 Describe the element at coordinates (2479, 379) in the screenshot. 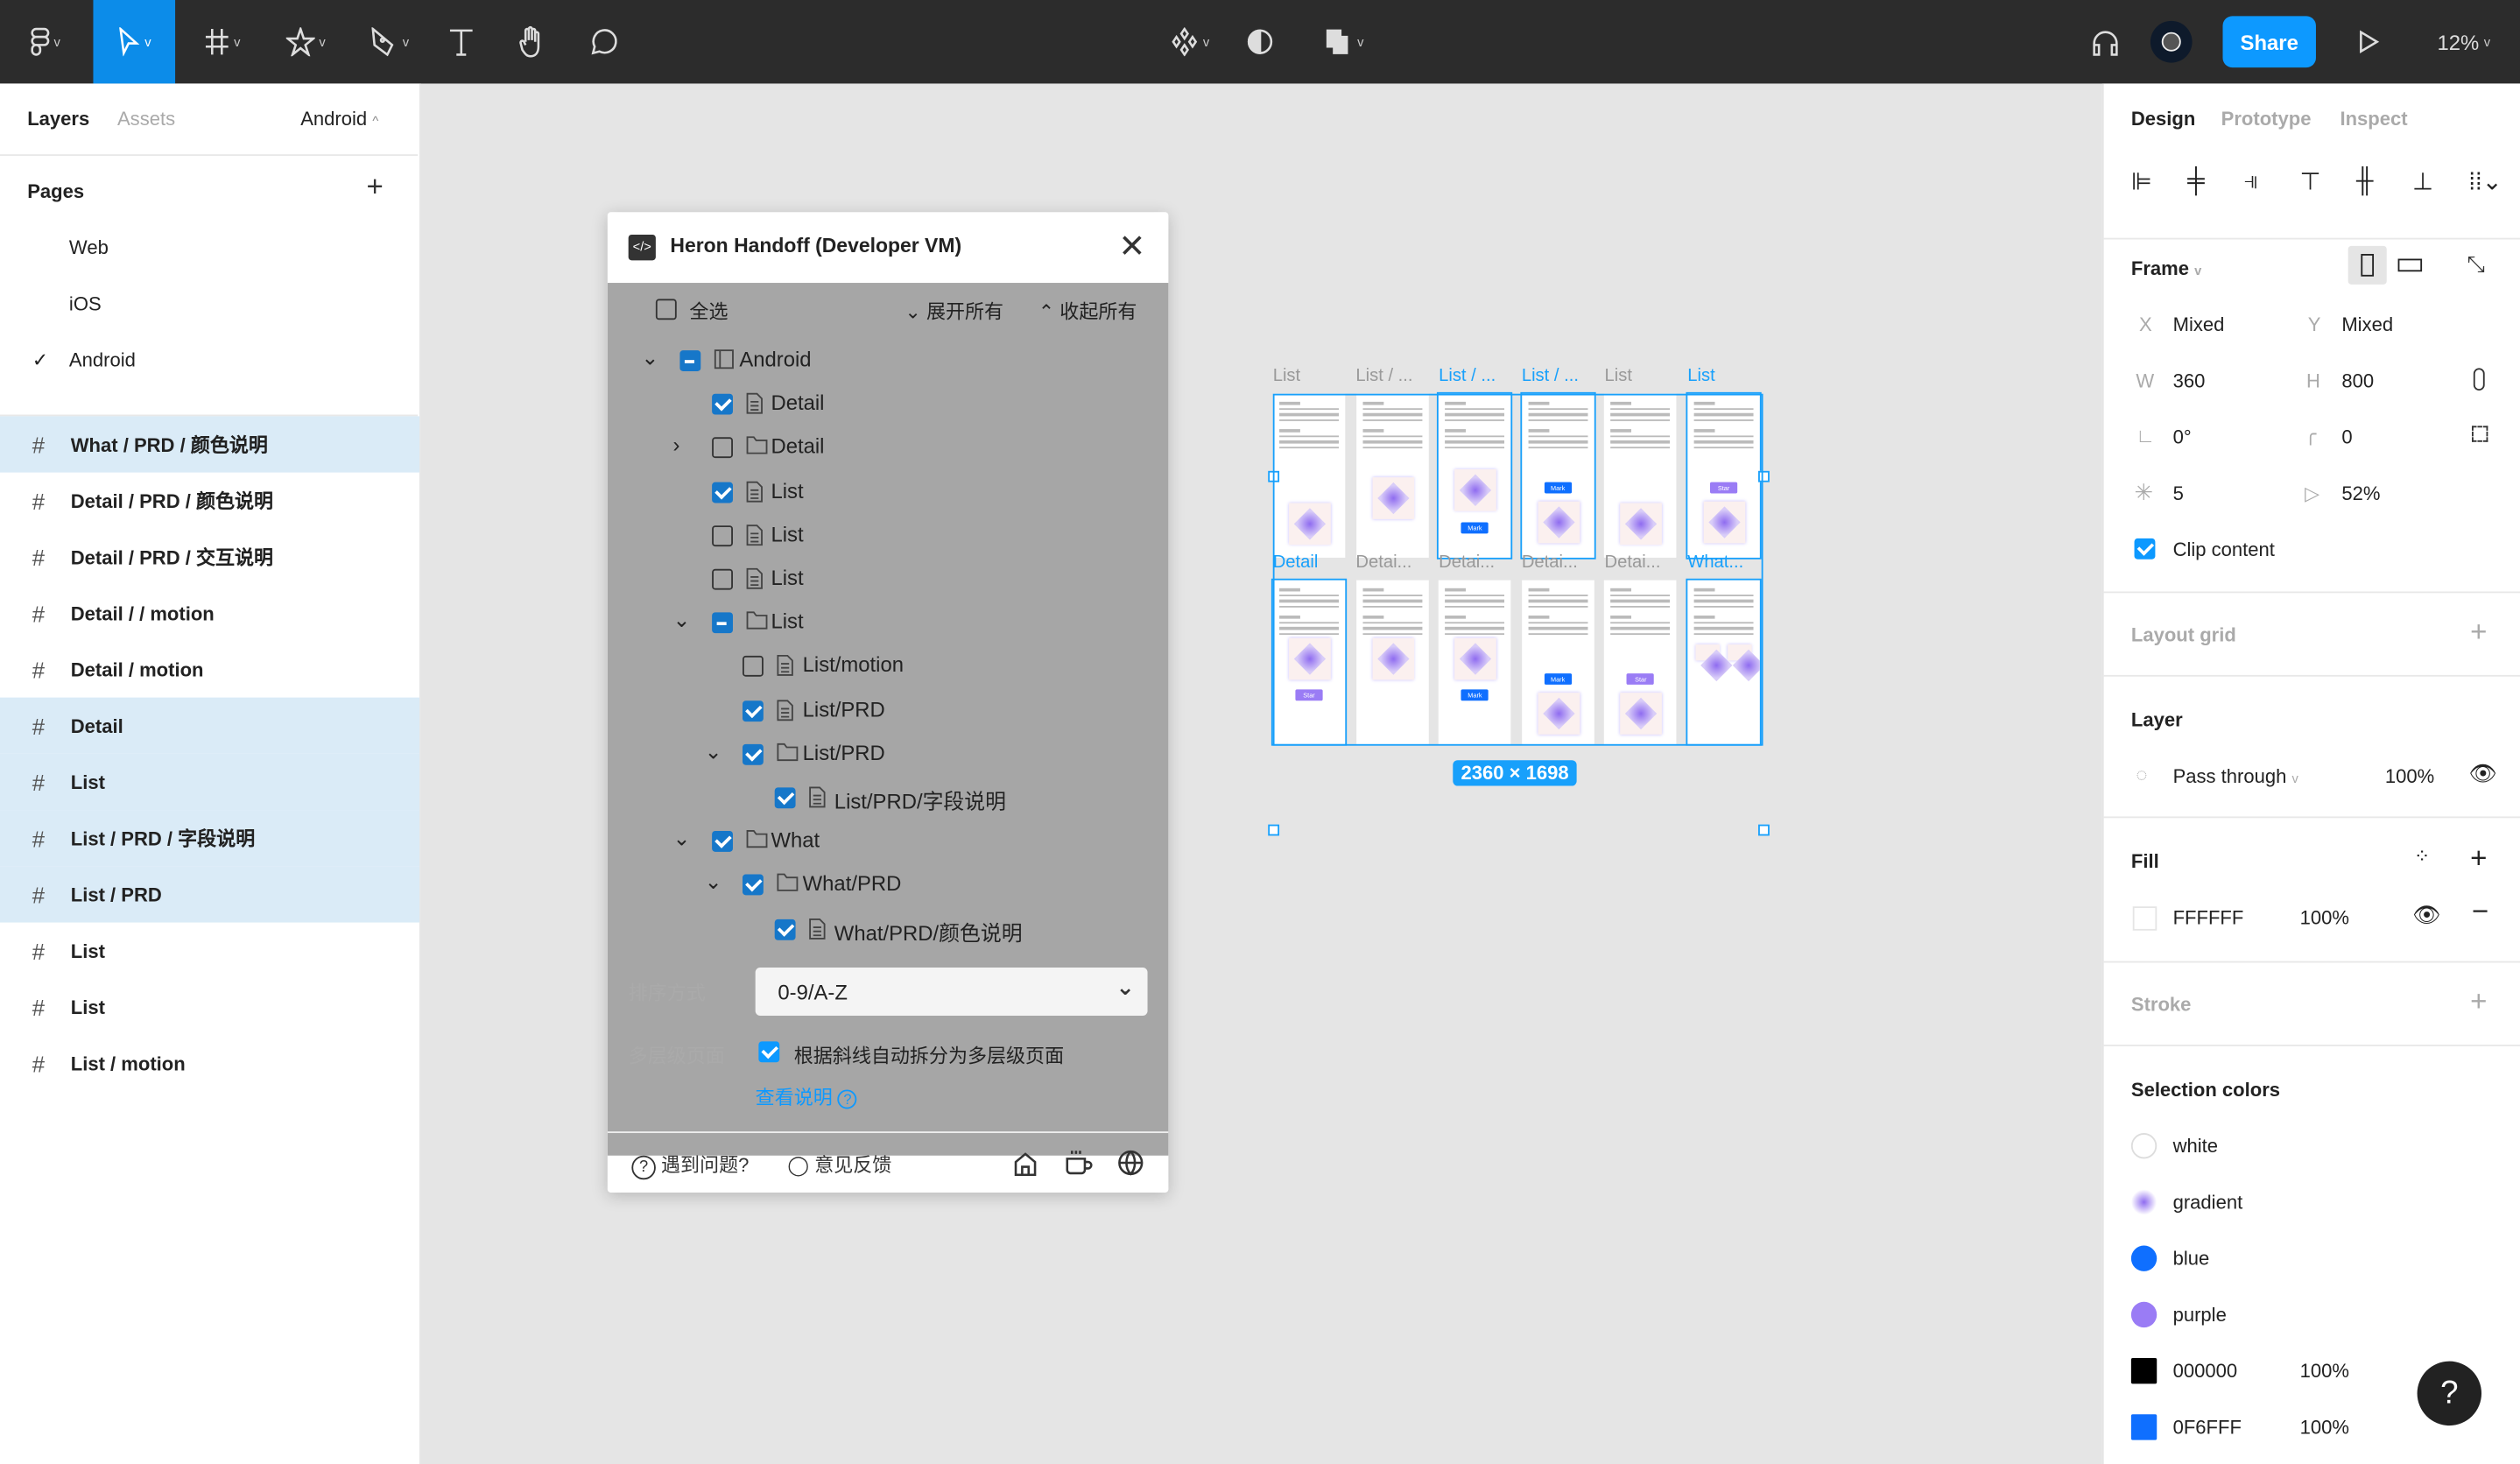

I see `constrain-proportions-icon` at that location.